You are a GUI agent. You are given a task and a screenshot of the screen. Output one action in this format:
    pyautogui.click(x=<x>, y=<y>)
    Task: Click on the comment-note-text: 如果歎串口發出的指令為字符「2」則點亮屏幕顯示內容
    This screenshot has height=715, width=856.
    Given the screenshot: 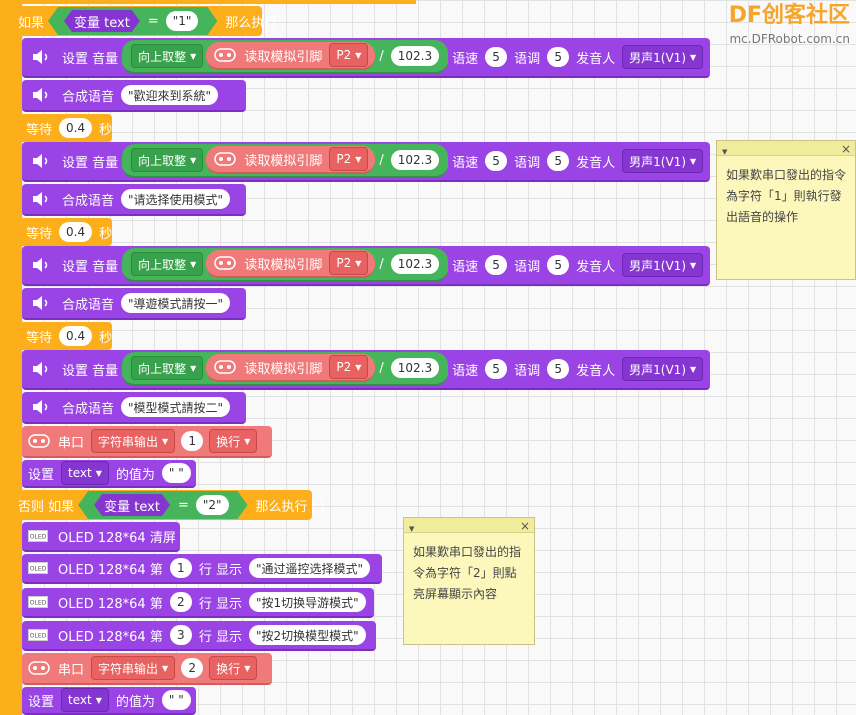 What is the action you would take?
    pyautogui.click(x=469, y=569)
    